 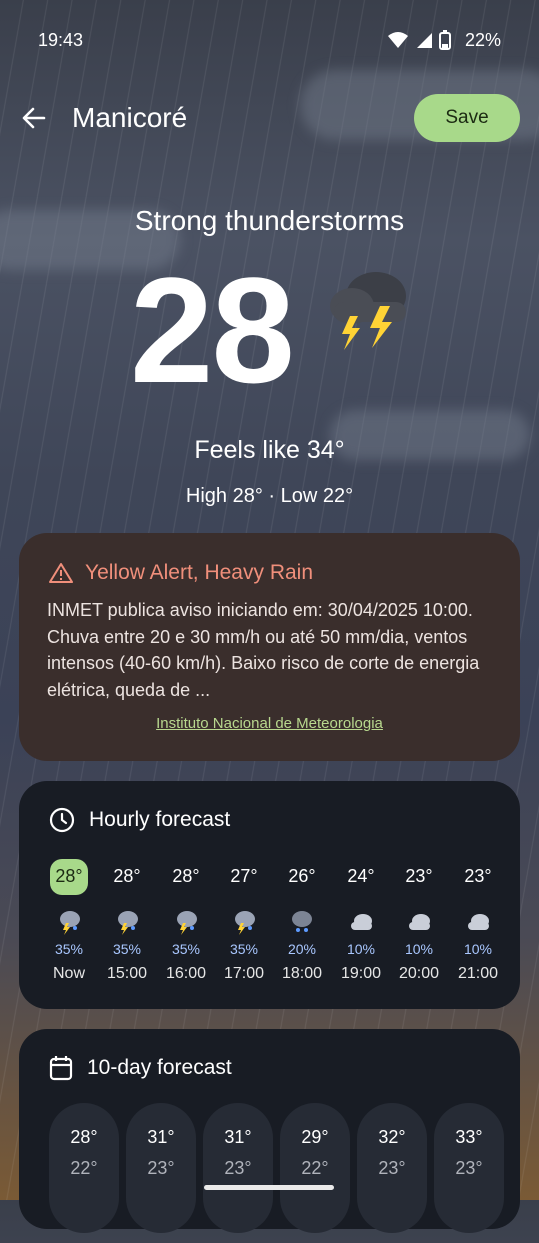 I want to click on city-name: Manicoré, so click(x=130, y=117).